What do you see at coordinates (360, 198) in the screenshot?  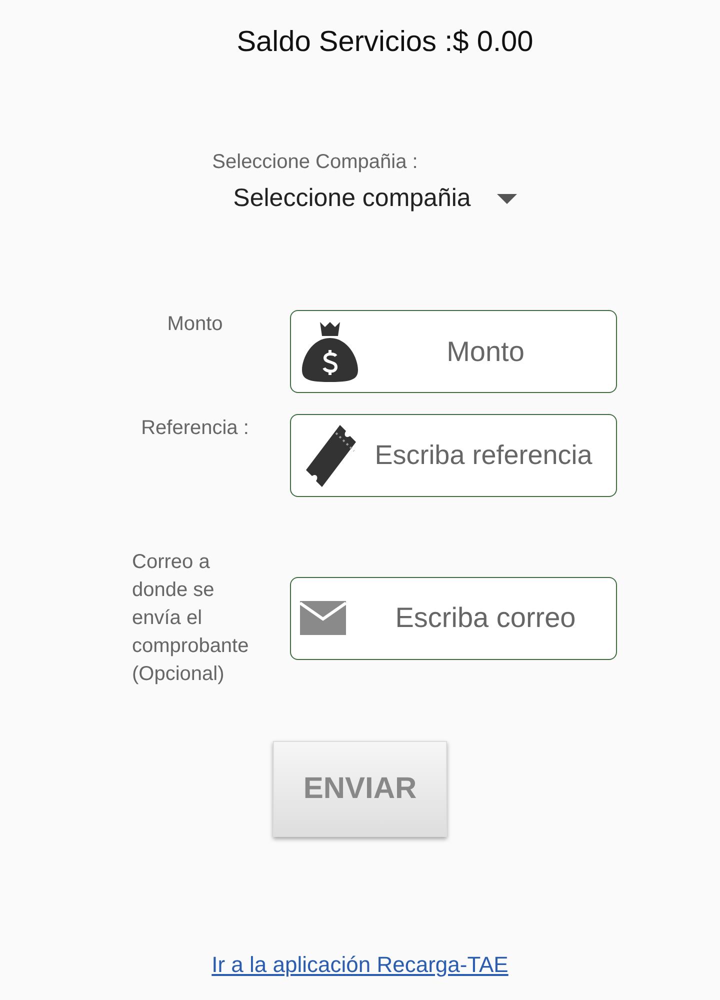 I see `company-dropdown: Seleccione compañia` at bounding box center [360, 198].